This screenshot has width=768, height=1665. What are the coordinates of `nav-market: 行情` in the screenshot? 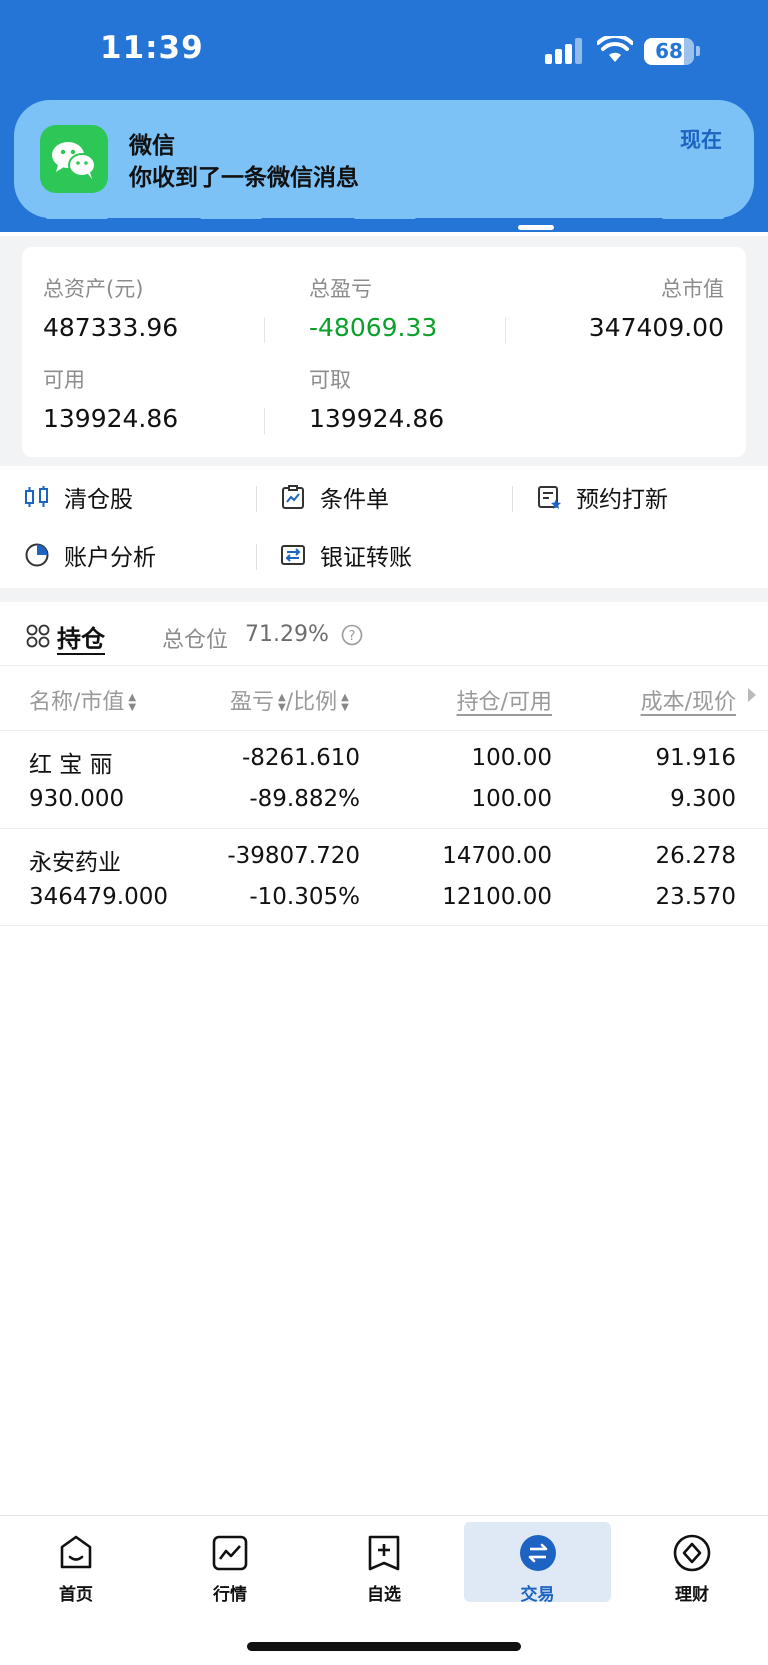 It's located at (230, 1561).